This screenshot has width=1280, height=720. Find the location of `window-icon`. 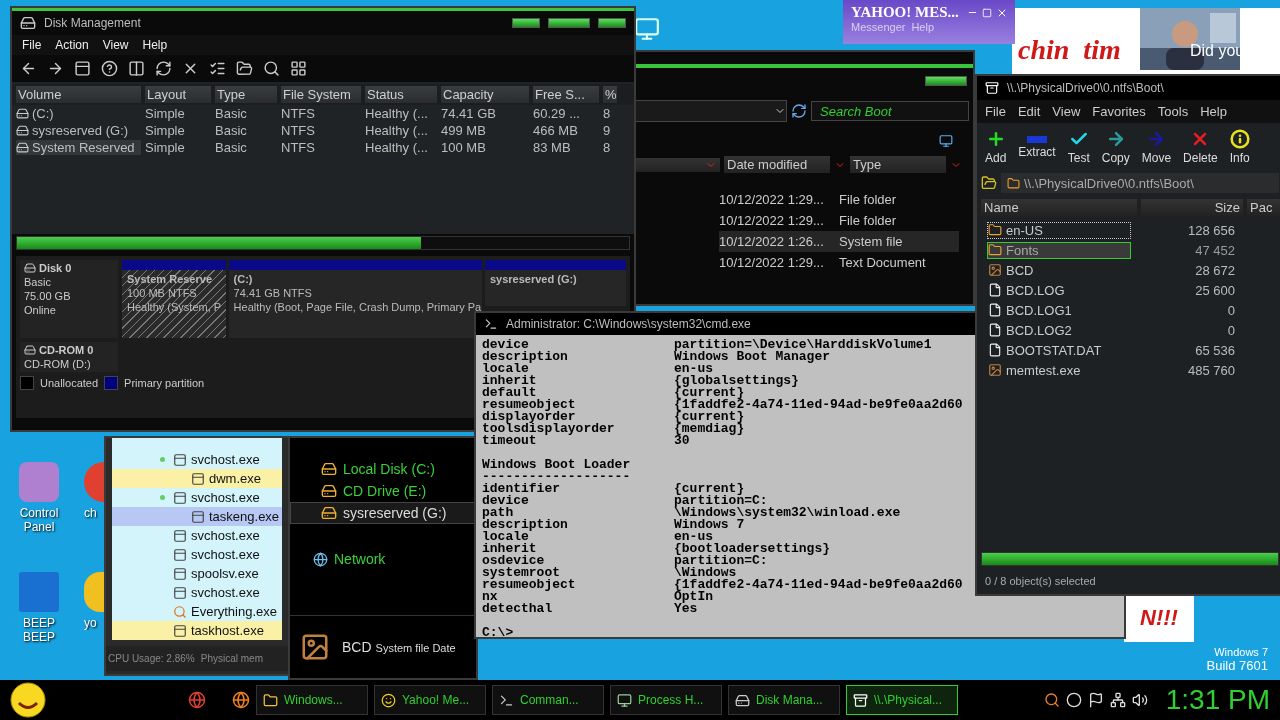

window-icon is located at coordinates (82, 68).